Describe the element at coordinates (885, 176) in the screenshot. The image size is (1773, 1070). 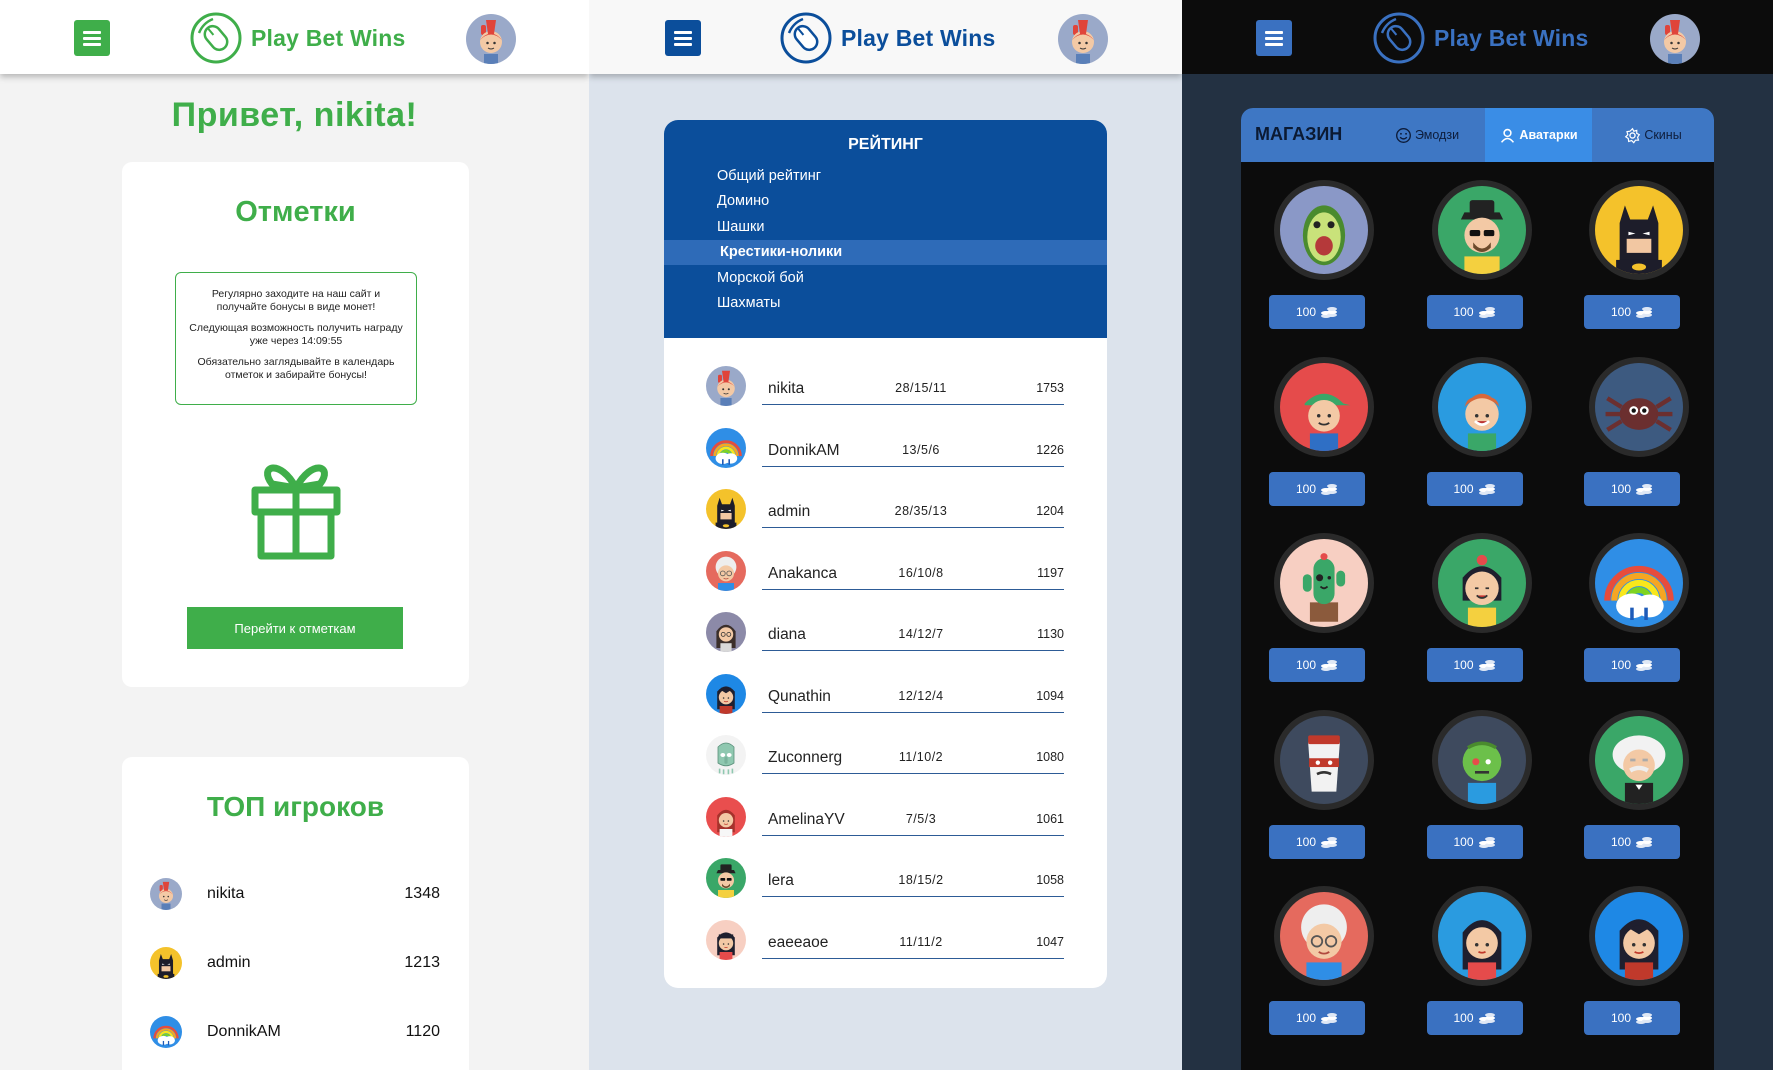
I see `rating-menu-item: Общий рейтинг` at that location.